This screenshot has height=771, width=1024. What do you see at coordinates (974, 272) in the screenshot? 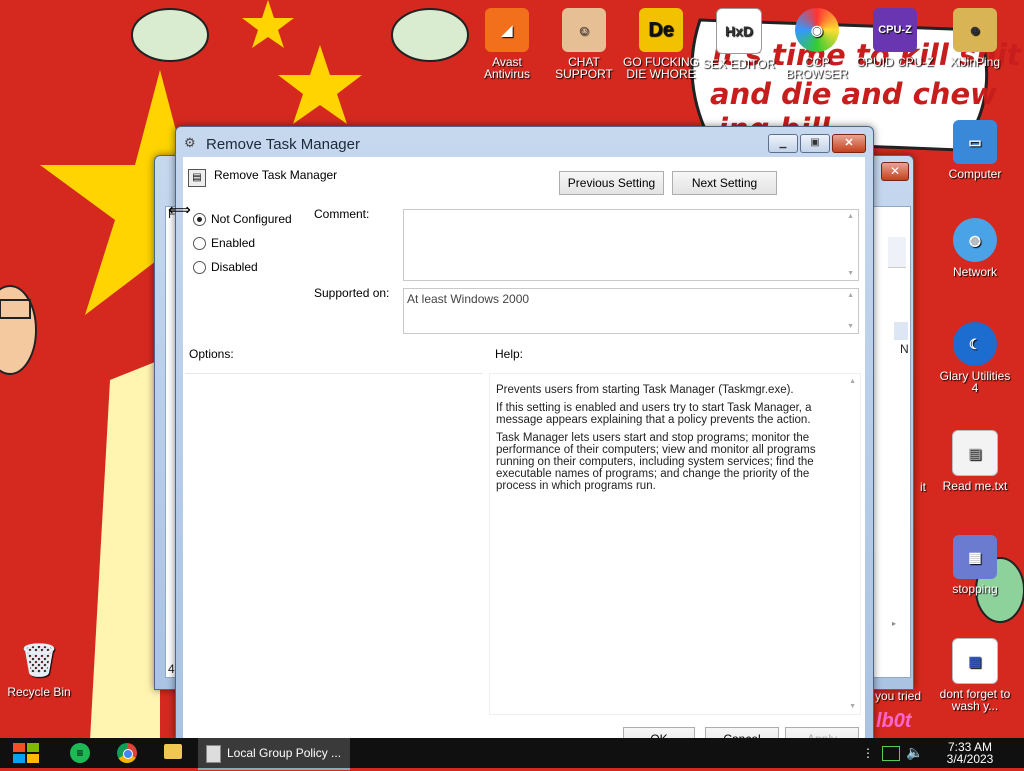
I see `desktop-icon-label: Network` at bounding box center [974, 272].